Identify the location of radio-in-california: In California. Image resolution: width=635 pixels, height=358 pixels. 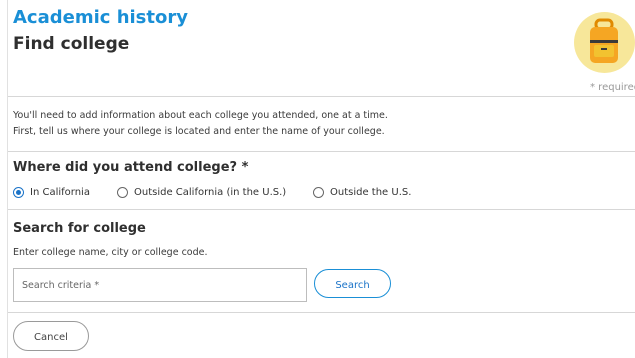
(51, 192).